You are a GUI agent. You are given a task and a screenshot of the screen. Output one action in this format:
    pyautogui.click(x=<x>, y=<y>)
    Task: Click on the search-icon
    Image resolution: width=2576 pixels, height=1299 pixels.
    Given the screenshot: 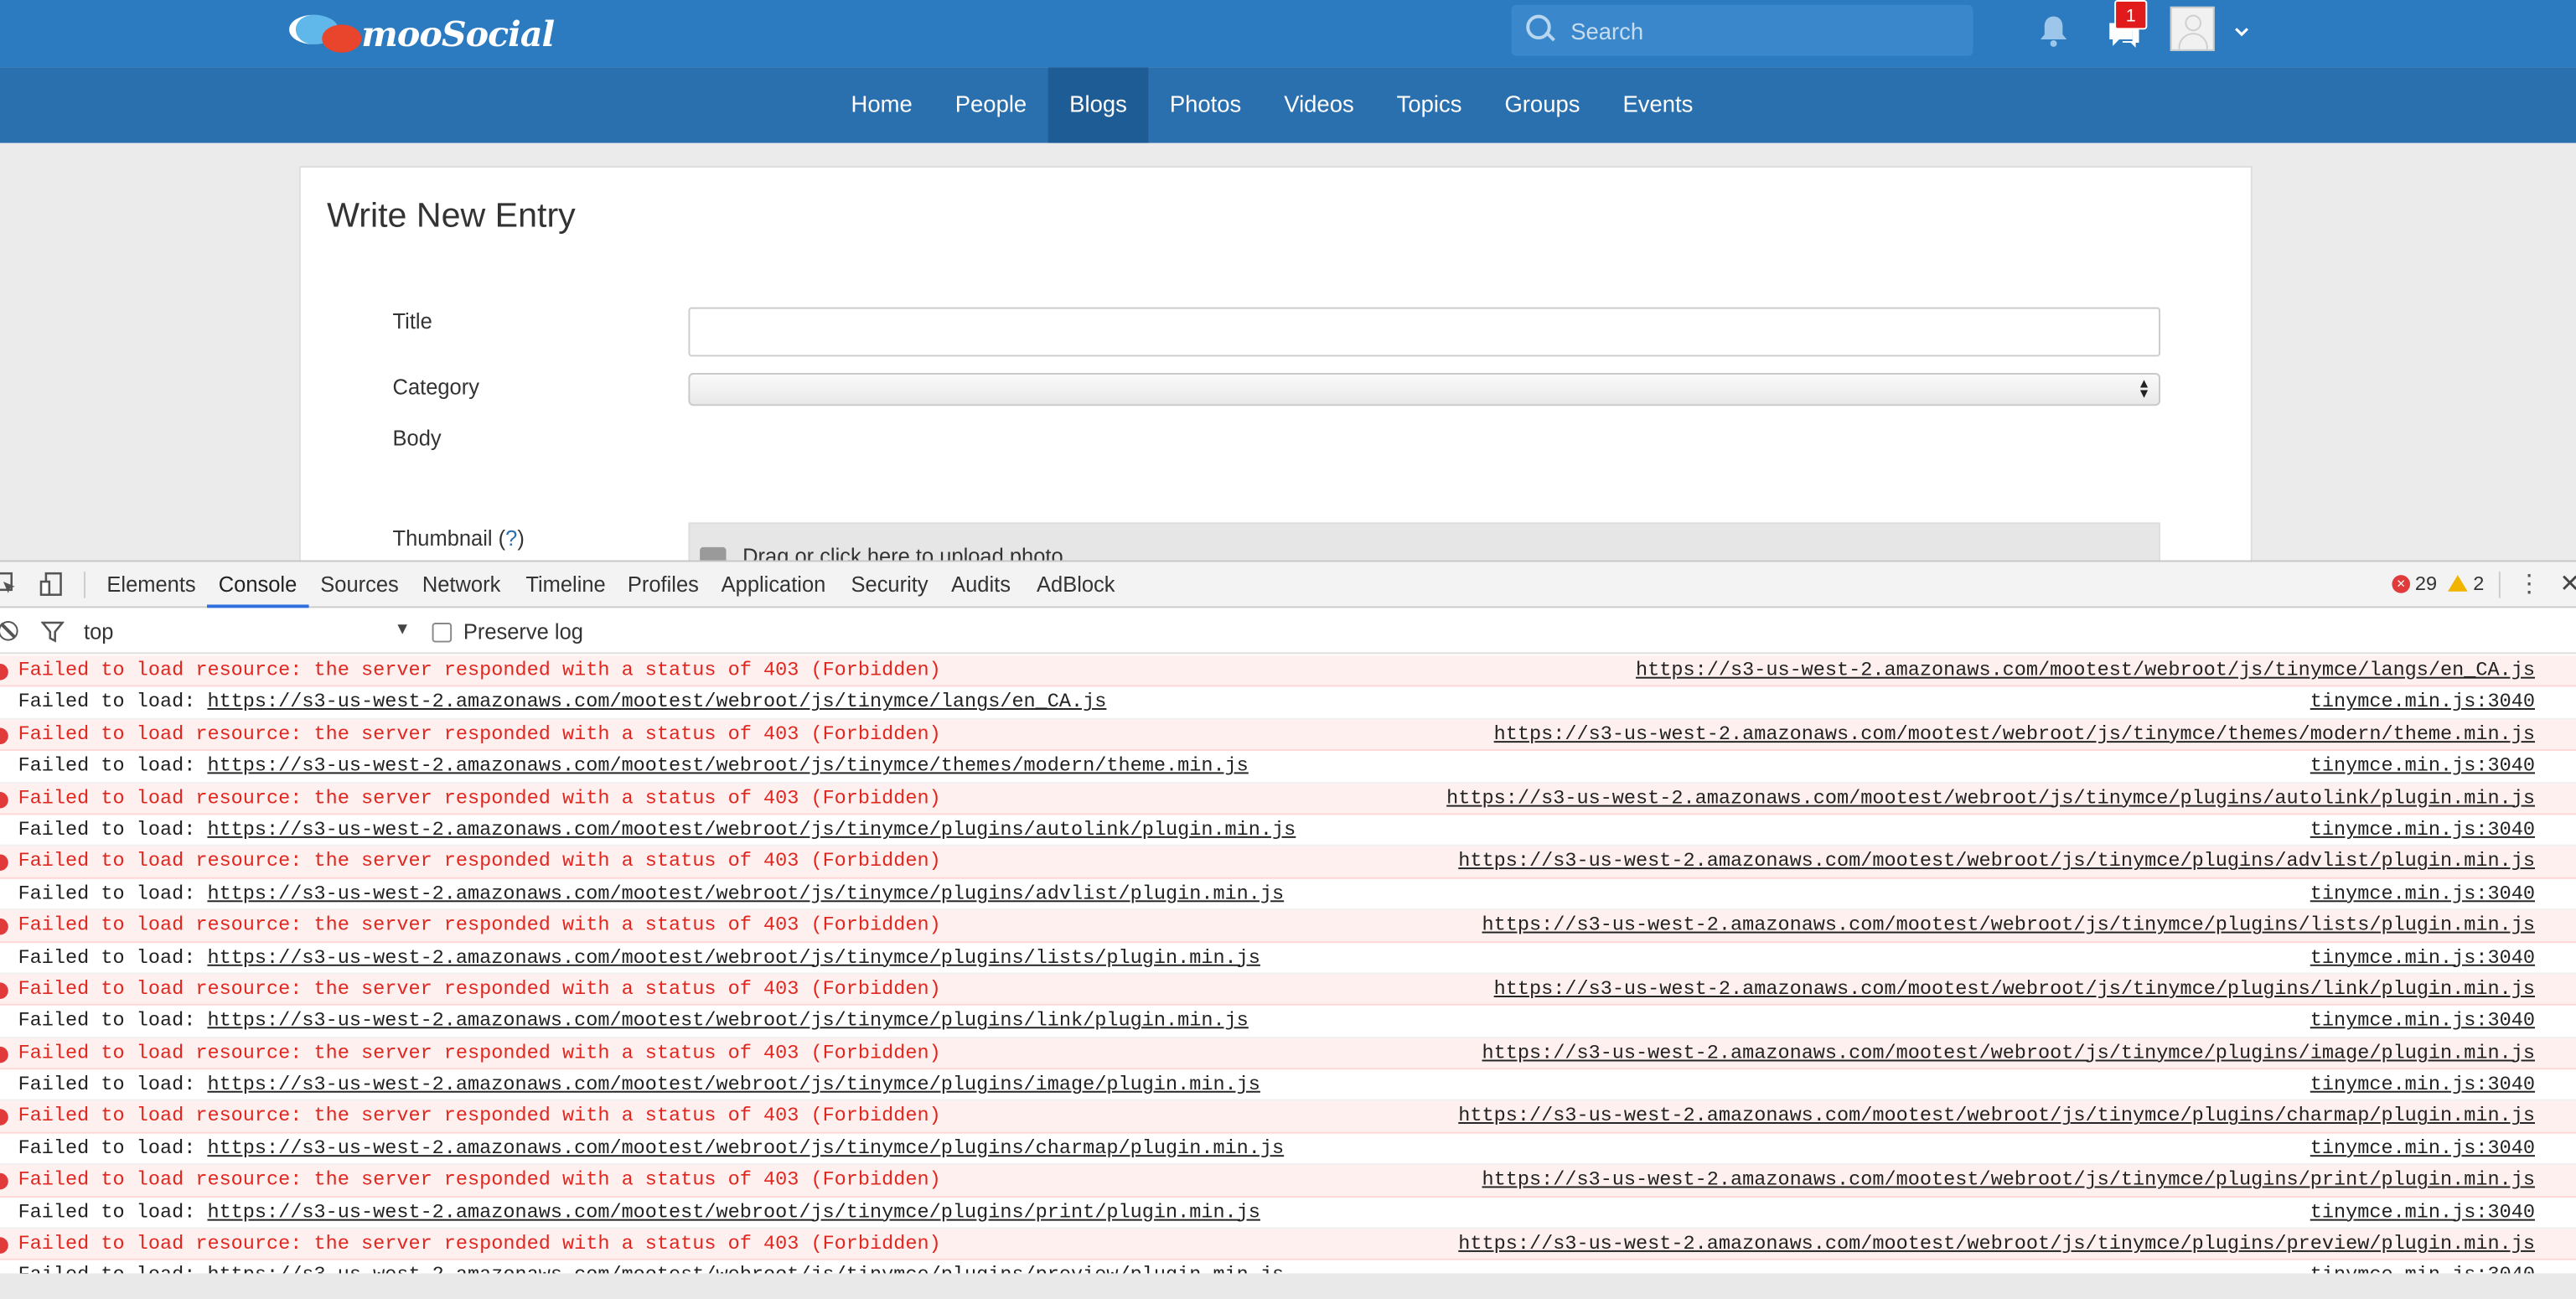 What is the action you would take?
    pyautogui.click(x=1545, y=30)
    